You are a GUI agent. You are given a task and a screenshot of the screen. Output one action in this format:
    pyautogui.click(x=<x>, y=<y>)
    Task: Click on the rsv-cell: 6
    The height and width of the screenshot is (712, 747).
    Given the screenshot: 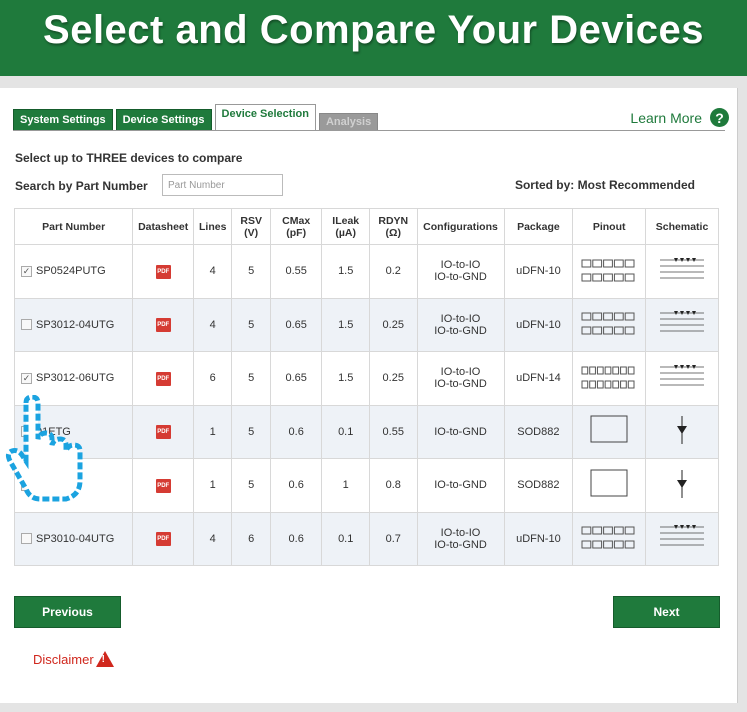 What is the action you would take?
    pyautogui.click(x=251, y=538)
    